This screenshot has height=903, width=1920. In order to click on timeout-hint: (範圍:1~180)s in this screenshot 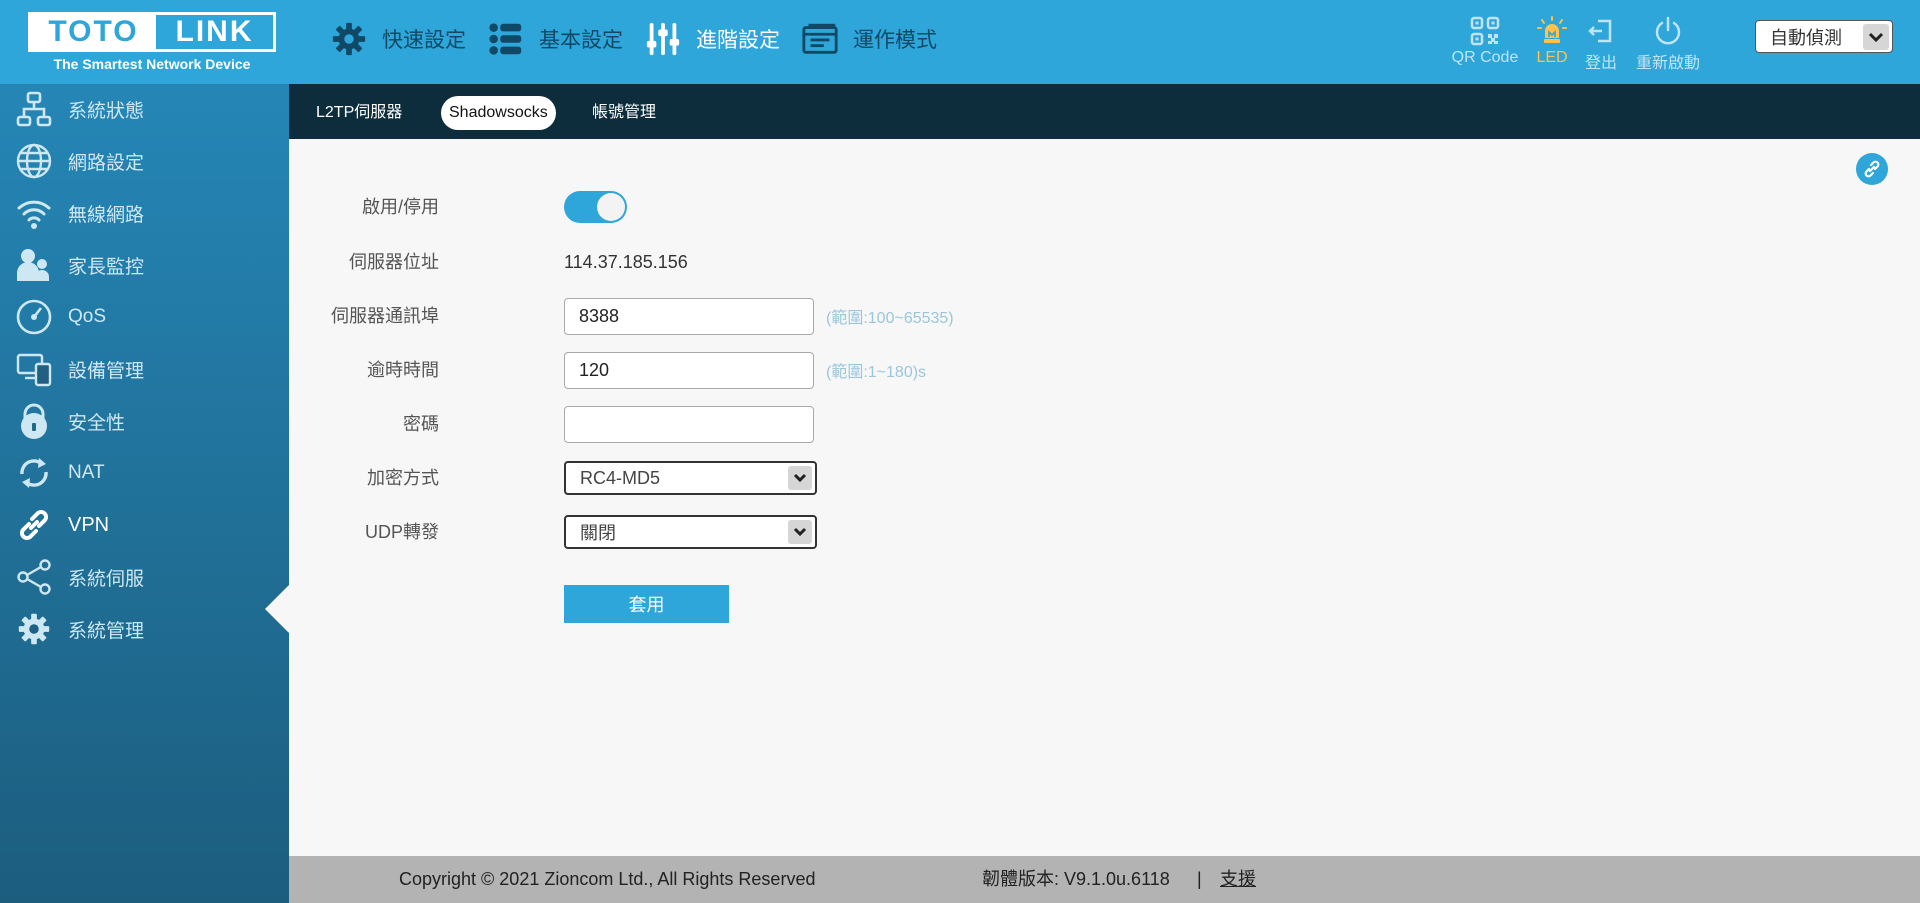, I will do `click(876, 372)`.